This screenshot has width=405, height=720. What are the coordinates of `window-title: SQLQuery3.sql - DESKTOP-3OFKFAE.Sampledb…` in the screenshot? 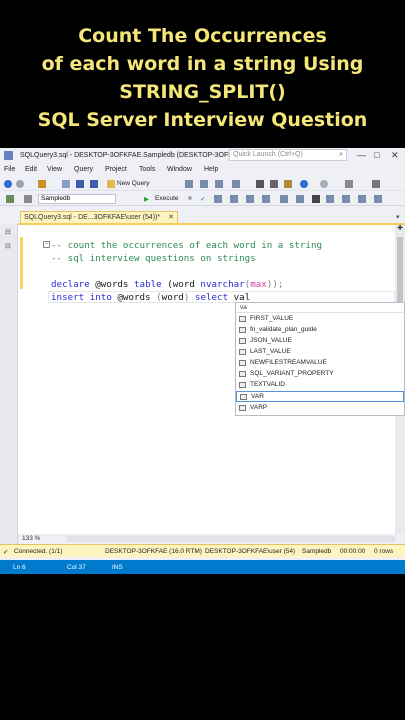 It's located at (129, 155).